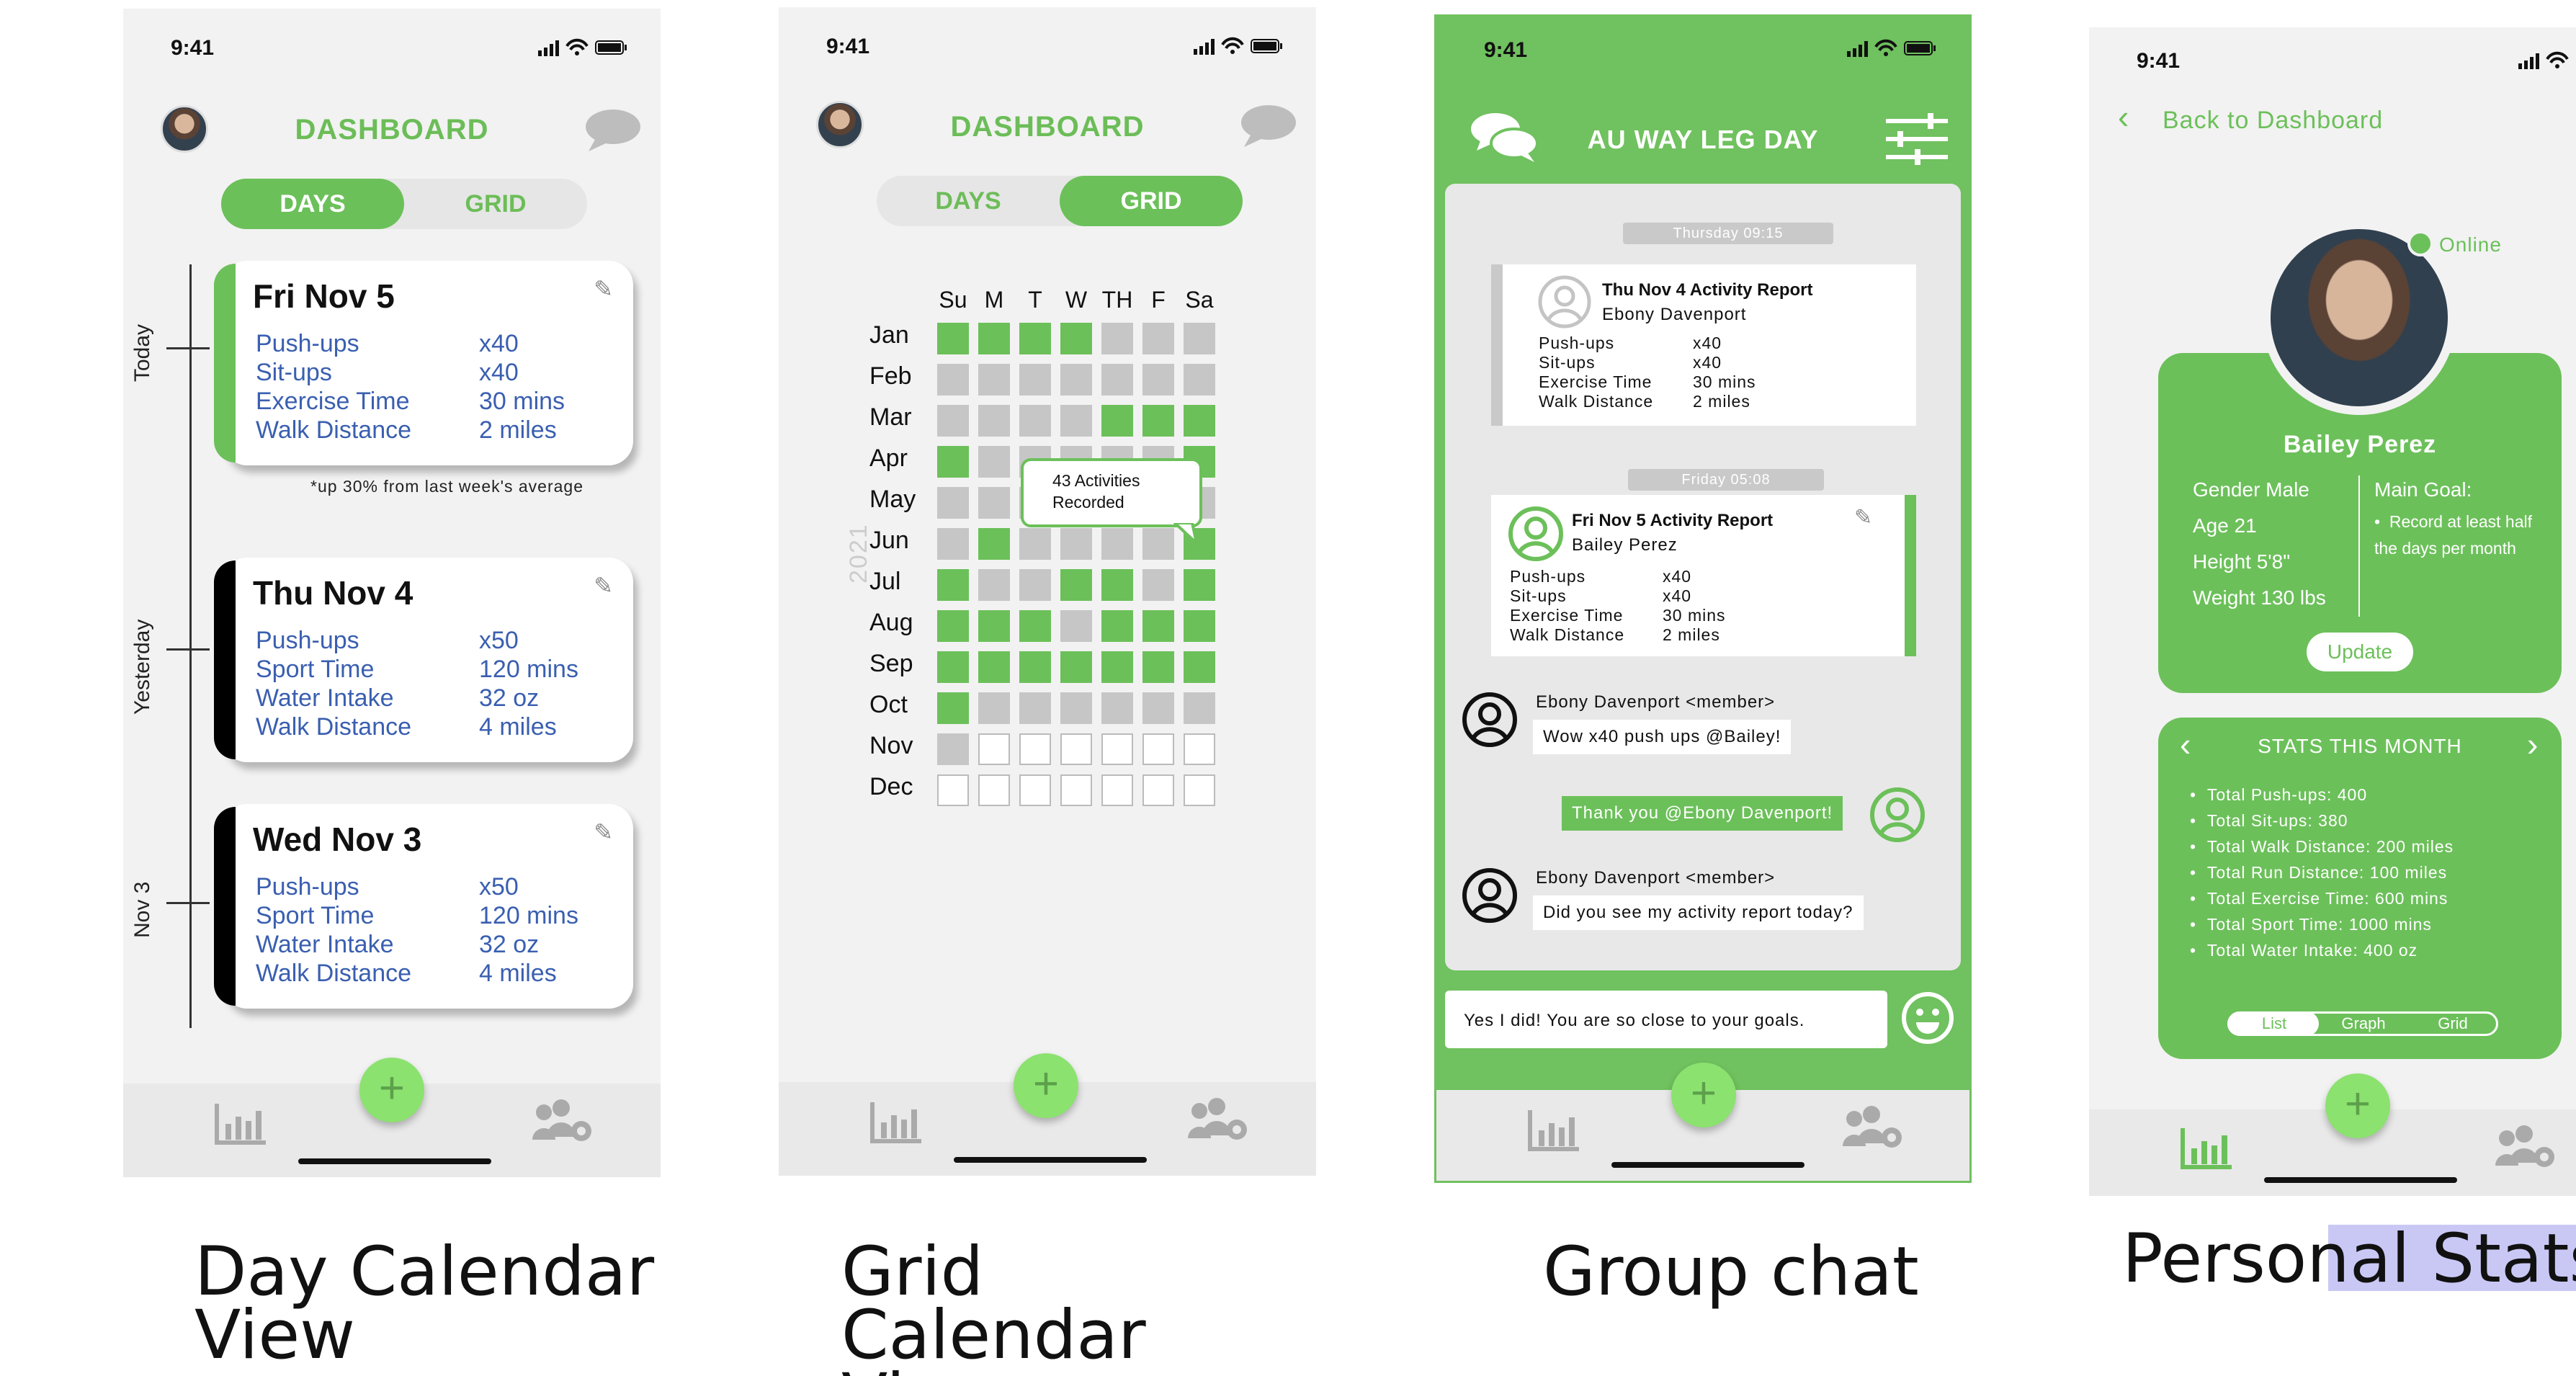 The height and width of the screenshot is (1376, 2576). I want to click on view-tab-graph: Graph, so click(2363, 1023).